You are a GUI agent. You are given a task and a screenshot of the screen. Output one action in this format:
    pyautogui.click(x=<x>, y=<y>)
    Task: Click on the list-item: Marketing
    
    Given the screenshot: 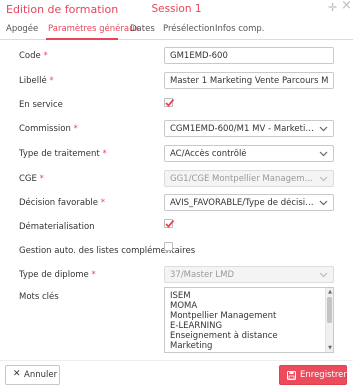 What is the action you would take?
    pyautogui.click(x=191, y=346)
    